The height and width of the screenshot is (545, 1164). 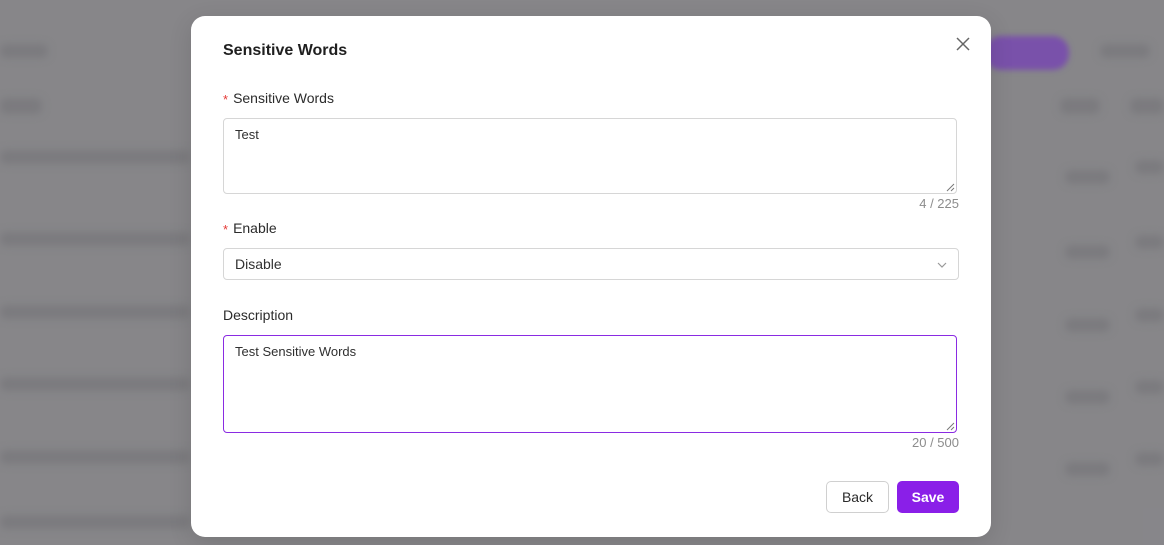 I want to click on sensitive-words-label: * Sensitive Words, so click(x=278, y=98).